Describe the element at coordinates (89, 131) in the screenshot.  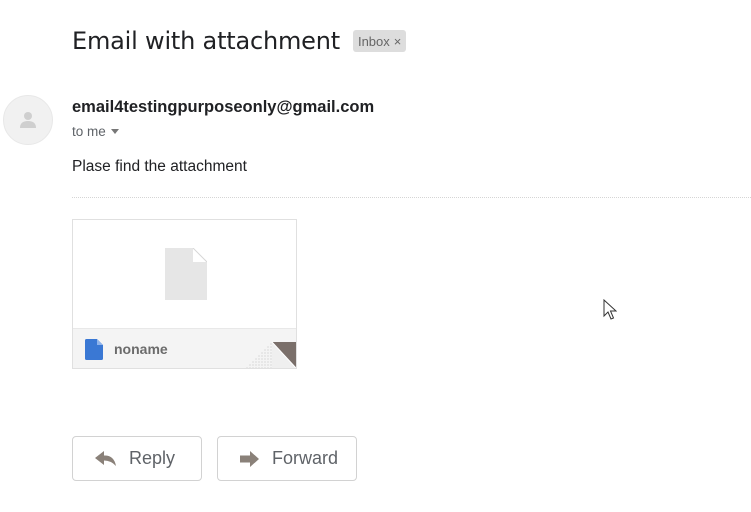
I see `recipient-text: to me` at that location.